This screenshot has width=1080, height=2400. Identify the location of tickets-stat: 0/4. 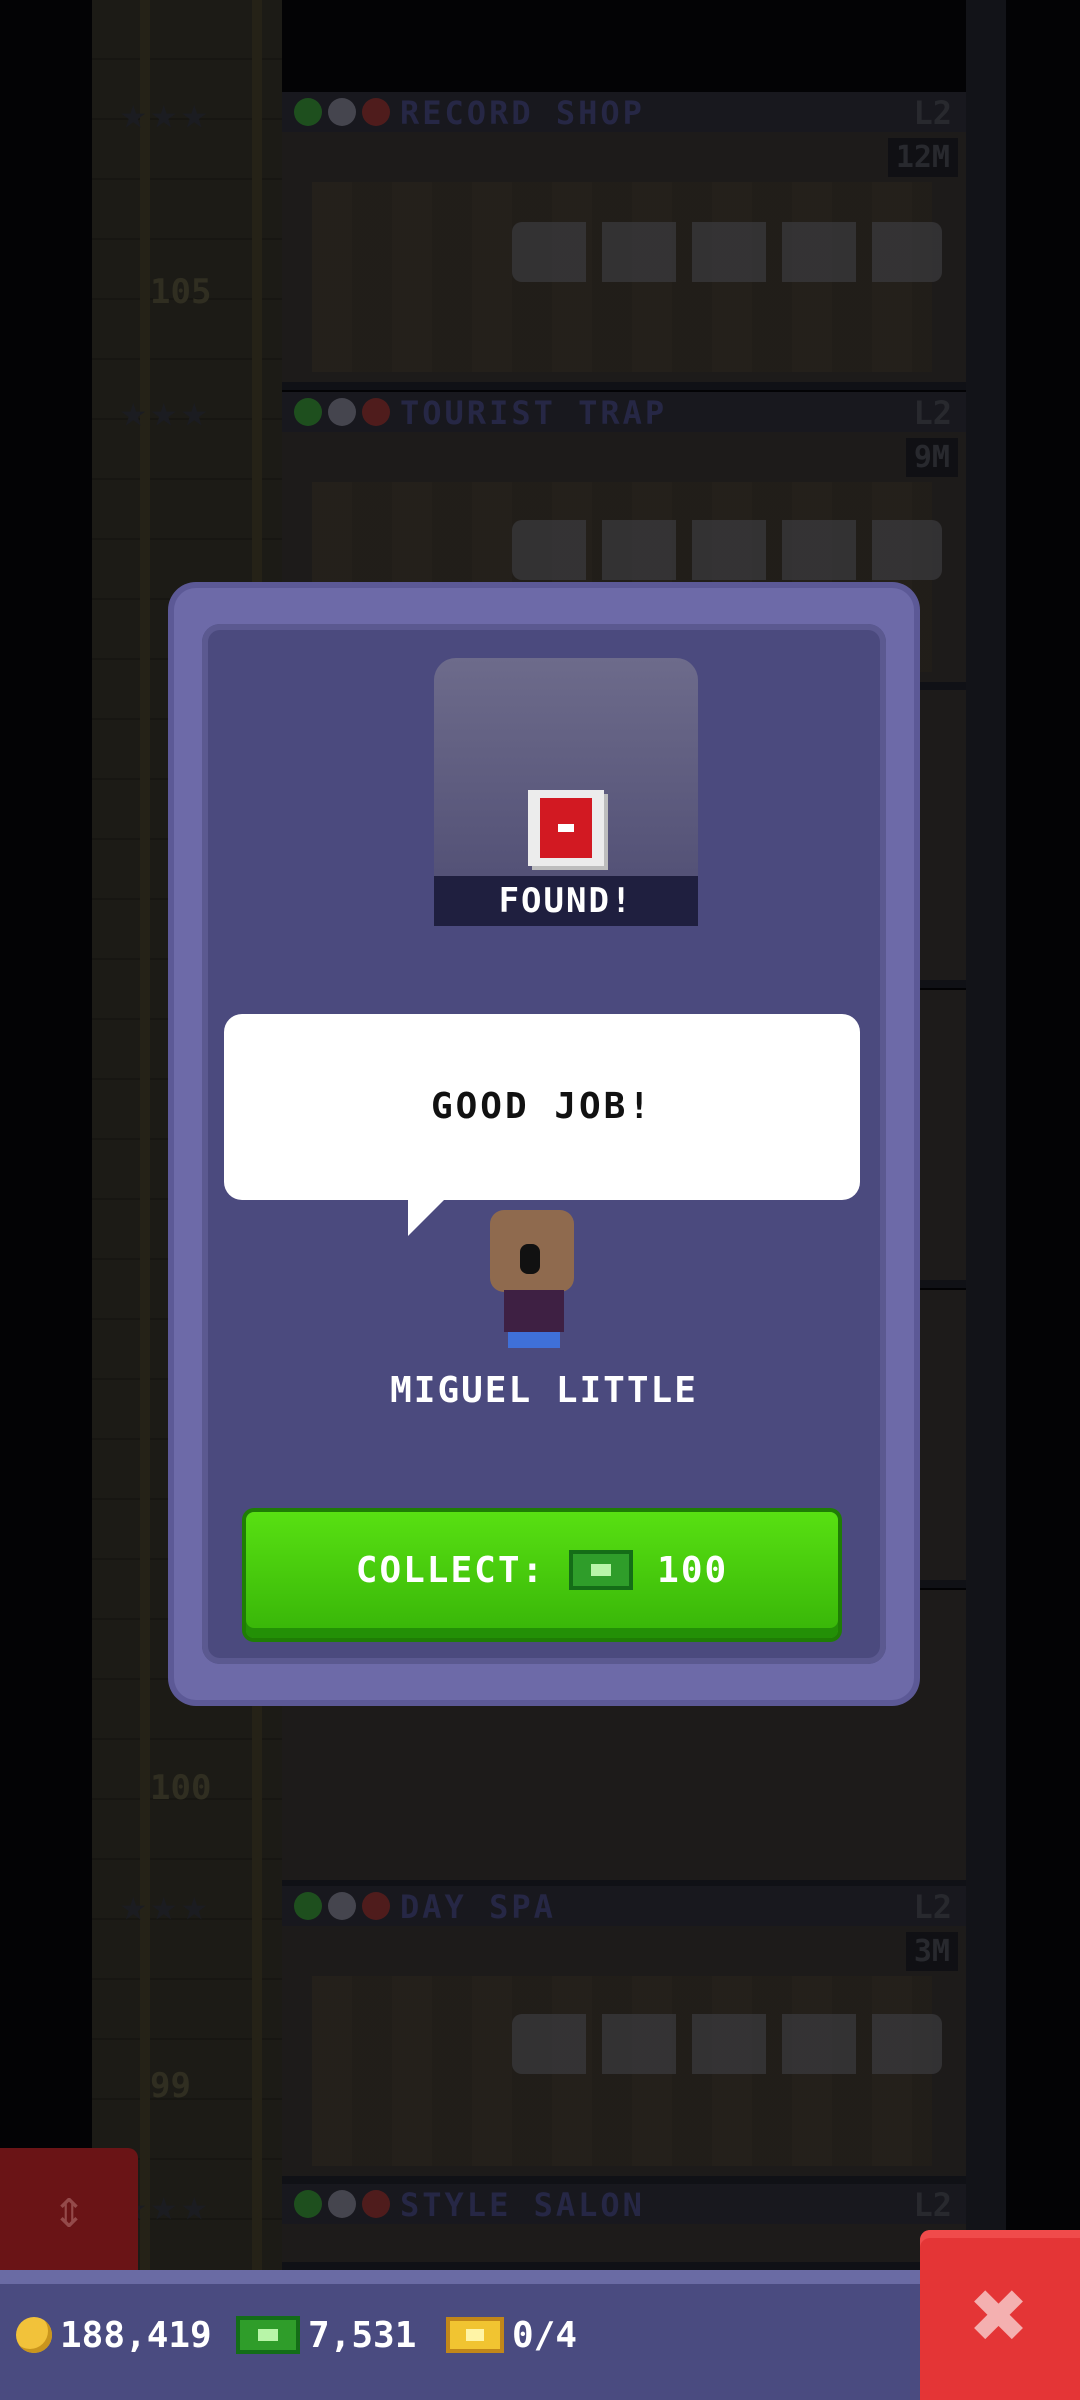
(511, 2335).